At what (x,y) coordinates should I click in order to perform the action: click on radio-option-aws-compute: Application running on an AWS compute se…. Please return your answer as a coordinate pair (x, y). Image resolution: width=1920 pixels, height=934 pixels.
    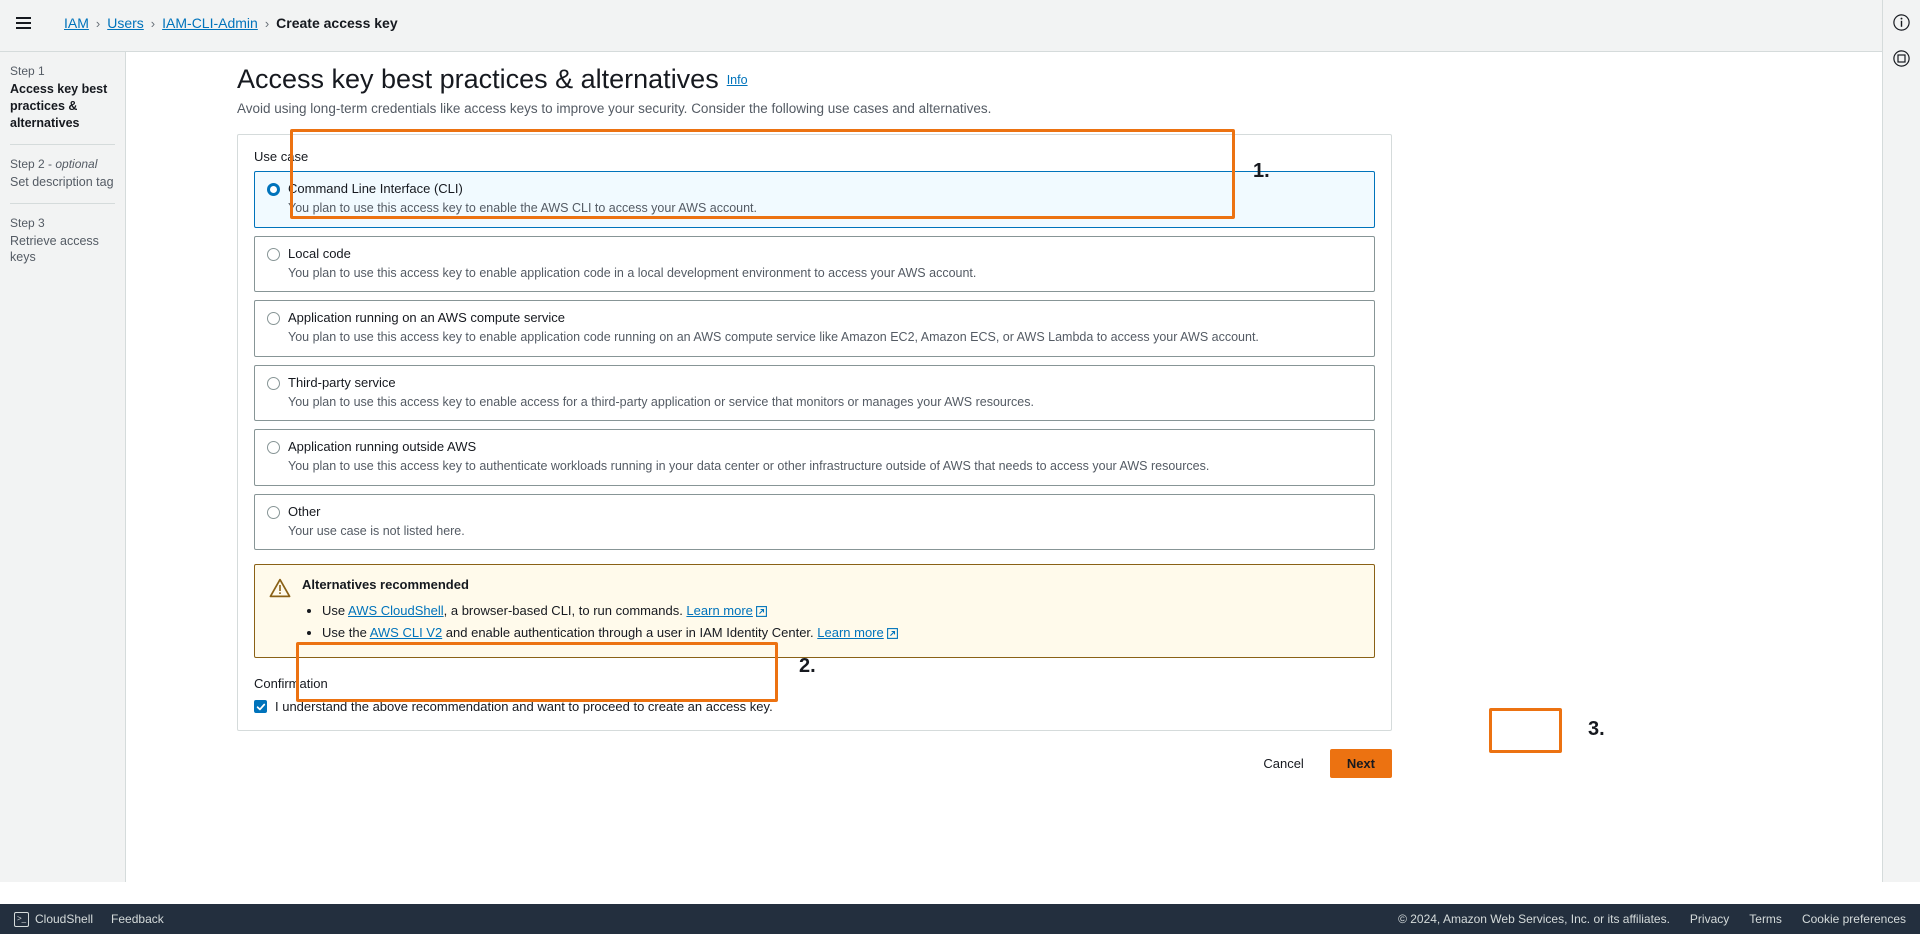
    Looking at the image, I should click on (814, 328).